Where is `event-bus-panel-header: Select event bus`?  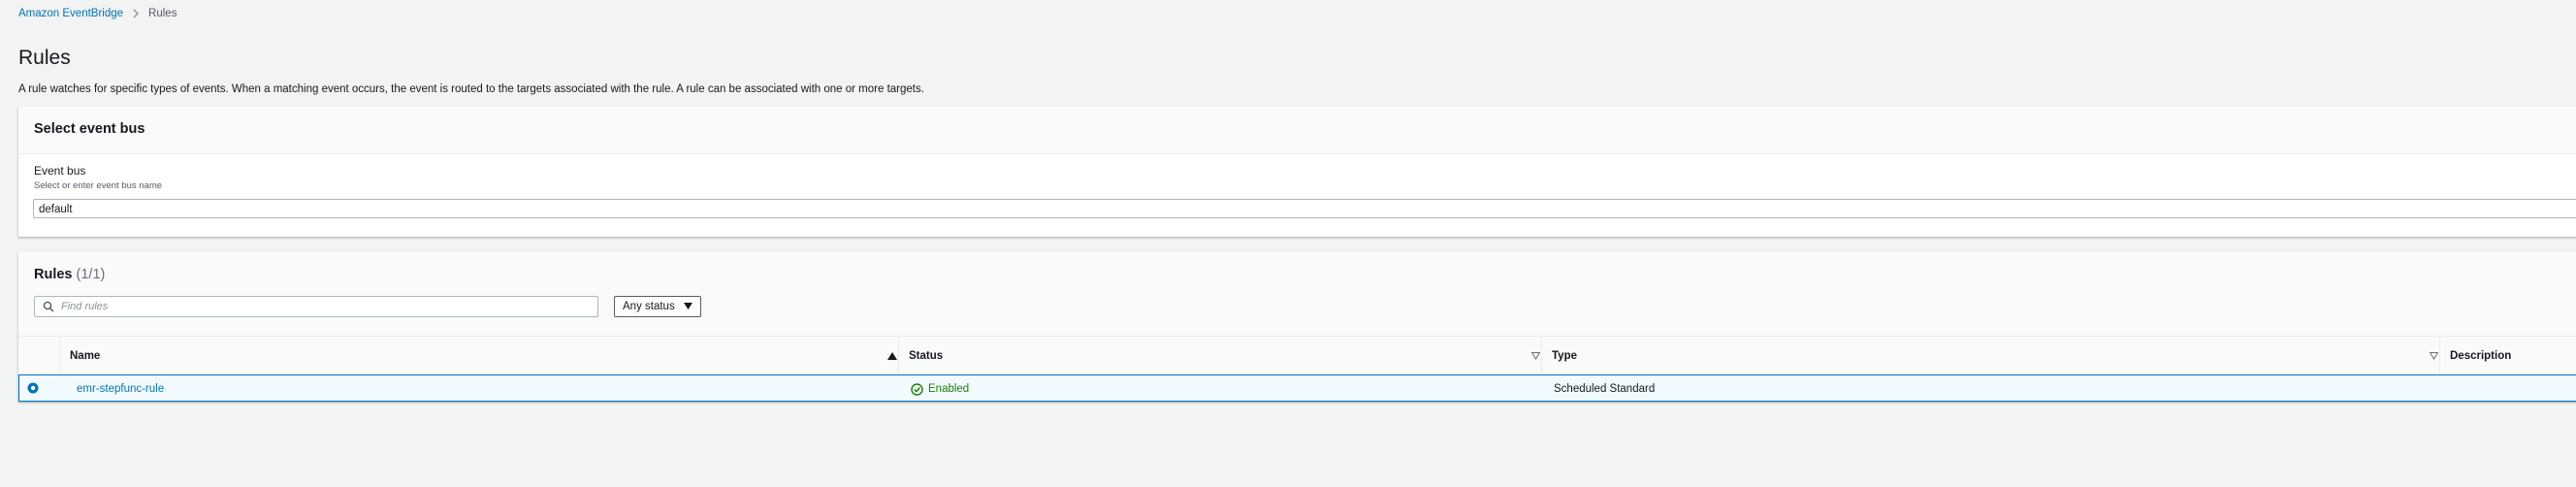
event-bus-panel-header: Select event bus is located at coordinates (1297, 131).